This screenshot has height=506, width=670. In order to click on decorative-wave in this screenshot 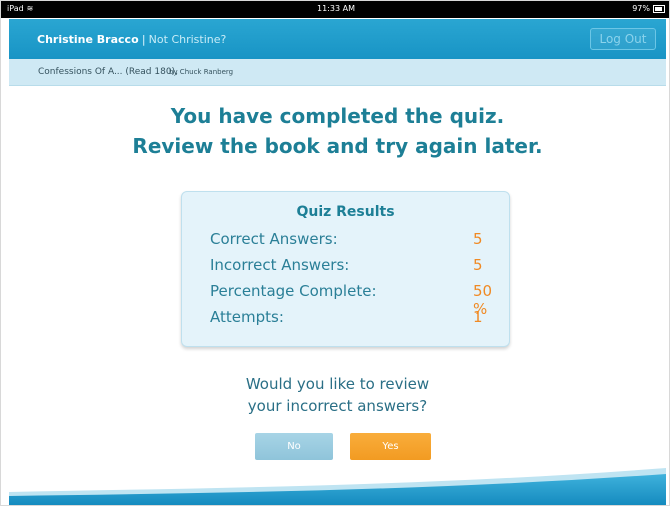, I will do `click(337, 486)`.